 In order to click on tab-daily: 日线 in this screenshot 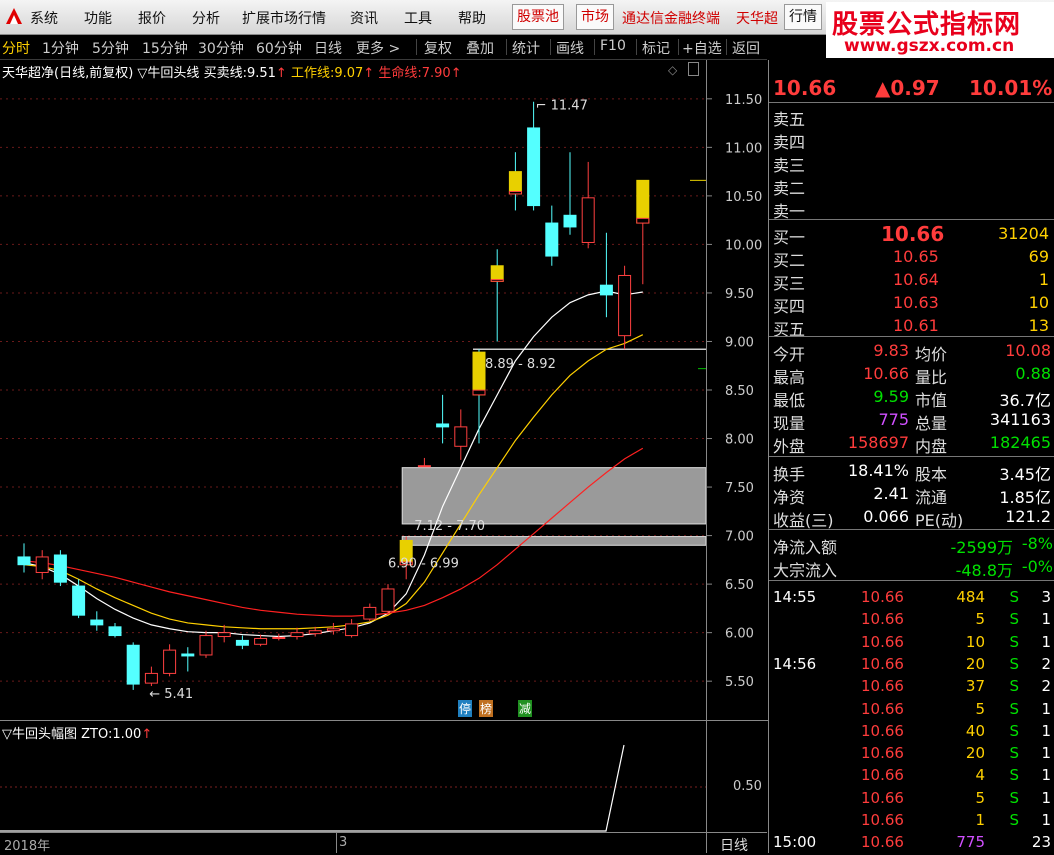, I will do `click(328, 48)`.